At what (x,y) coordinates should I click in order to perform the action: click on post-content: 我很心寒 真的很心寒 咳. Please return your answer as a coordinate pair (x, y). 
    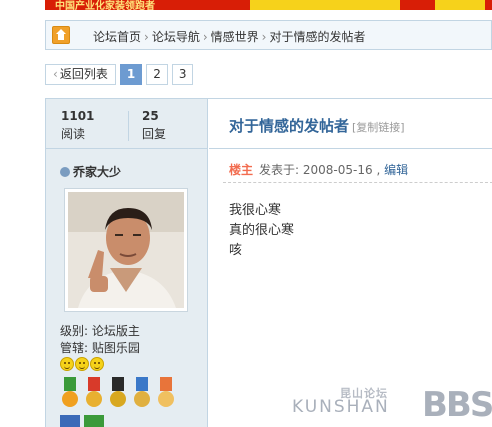
    Looking at the image, I should click on (261, 231).